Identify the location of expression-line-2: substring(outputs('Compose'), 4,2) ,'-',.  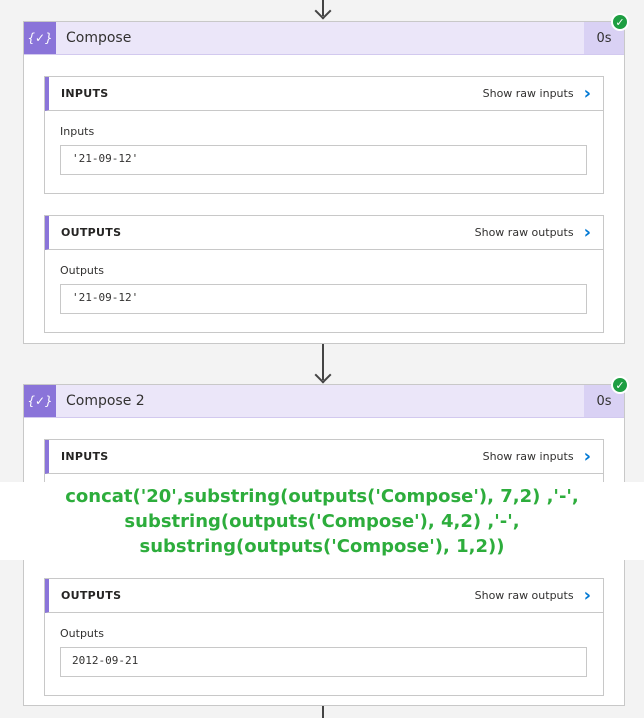
(322, 521).